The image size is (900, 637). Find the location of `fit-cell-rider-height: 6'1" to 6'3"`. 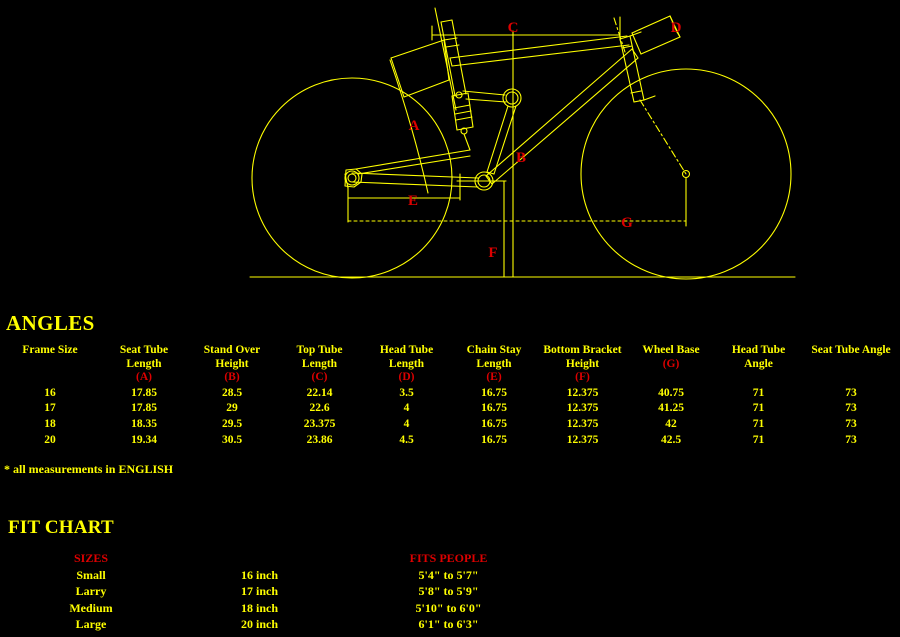

fit-cell-rider-height: 6'1" to 6'3" is located at coordinates (448, 624).